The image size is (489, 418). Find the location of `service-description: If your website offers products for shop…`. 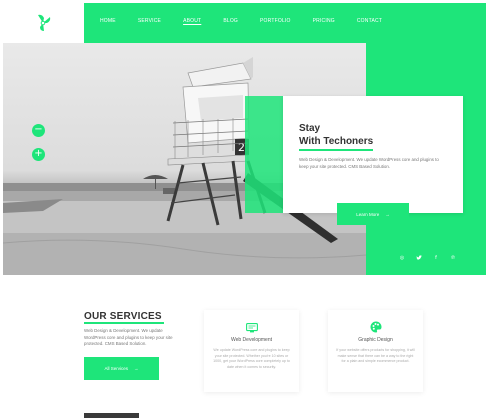

service-description: If your website offers products for shop… is located at coordinates (375, 355).